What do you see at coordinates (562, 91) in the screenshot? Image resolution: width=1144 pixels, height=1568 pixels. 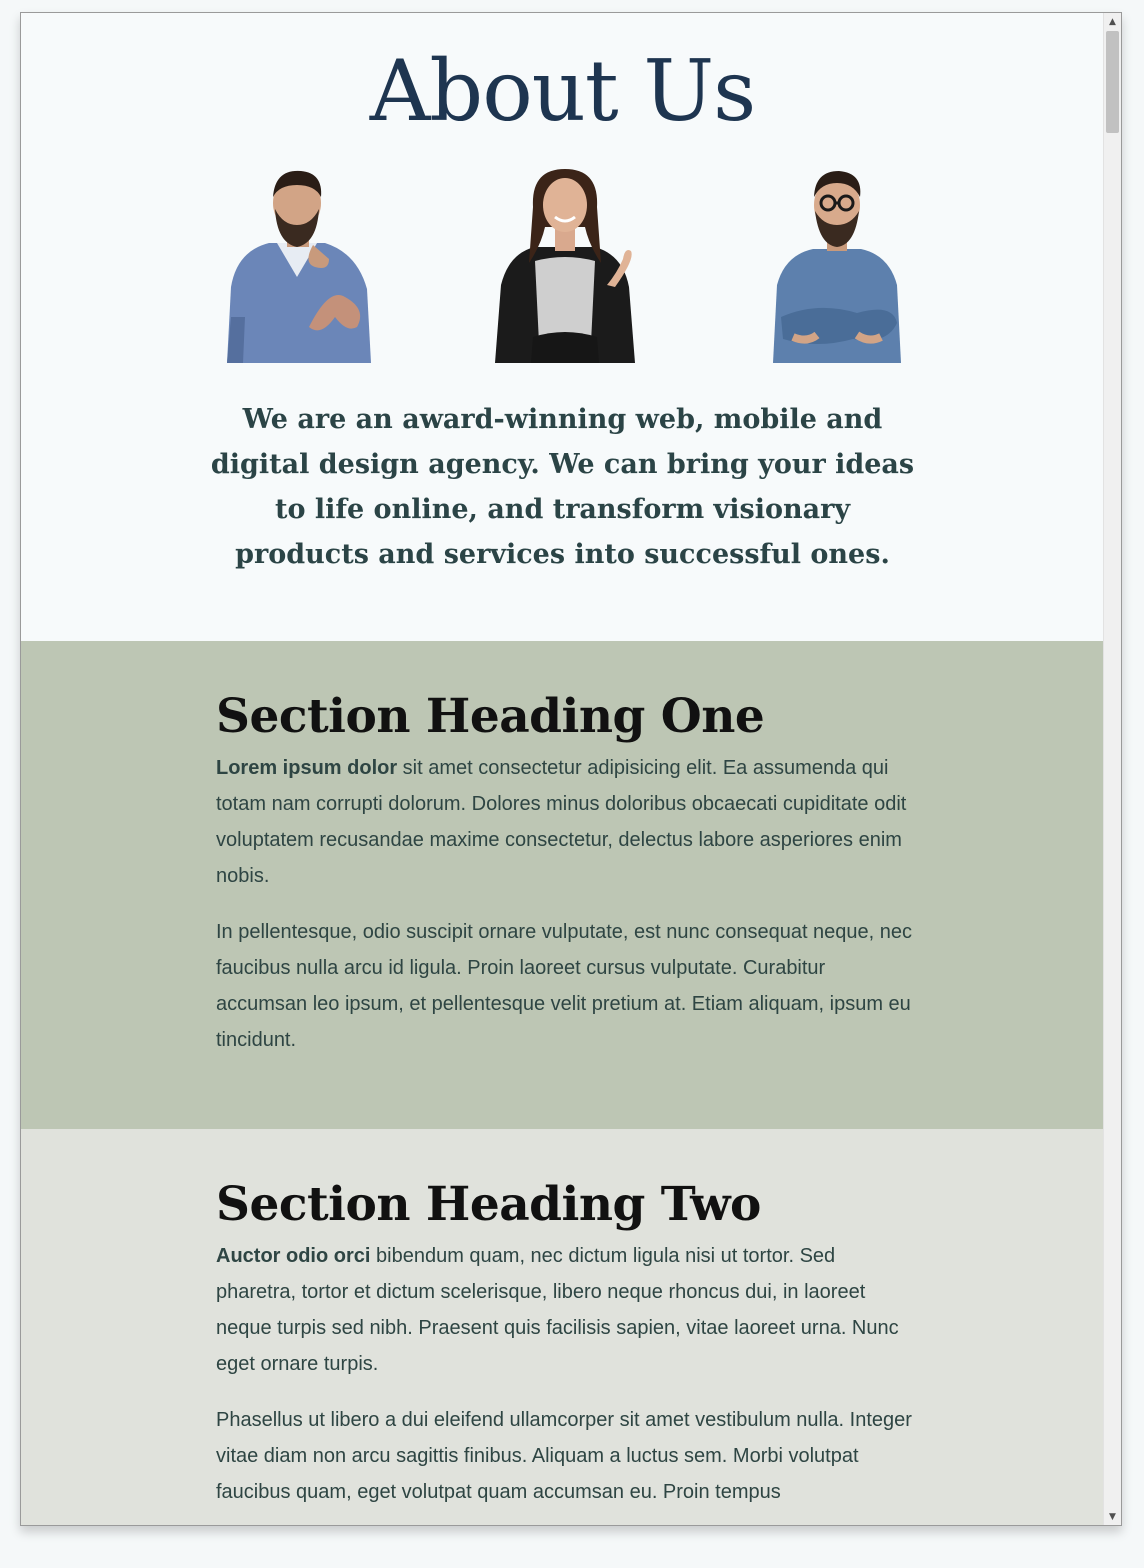 I see `page-title: About Us` at bounding box center [562, 91].